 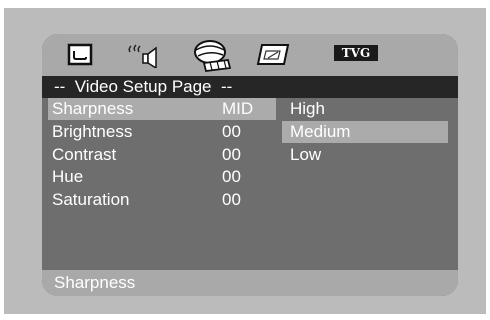 What do you see at coordinates (365, 132) in the screenshot?
I see `option-medium: Medium` at bounding box center [365, 132].